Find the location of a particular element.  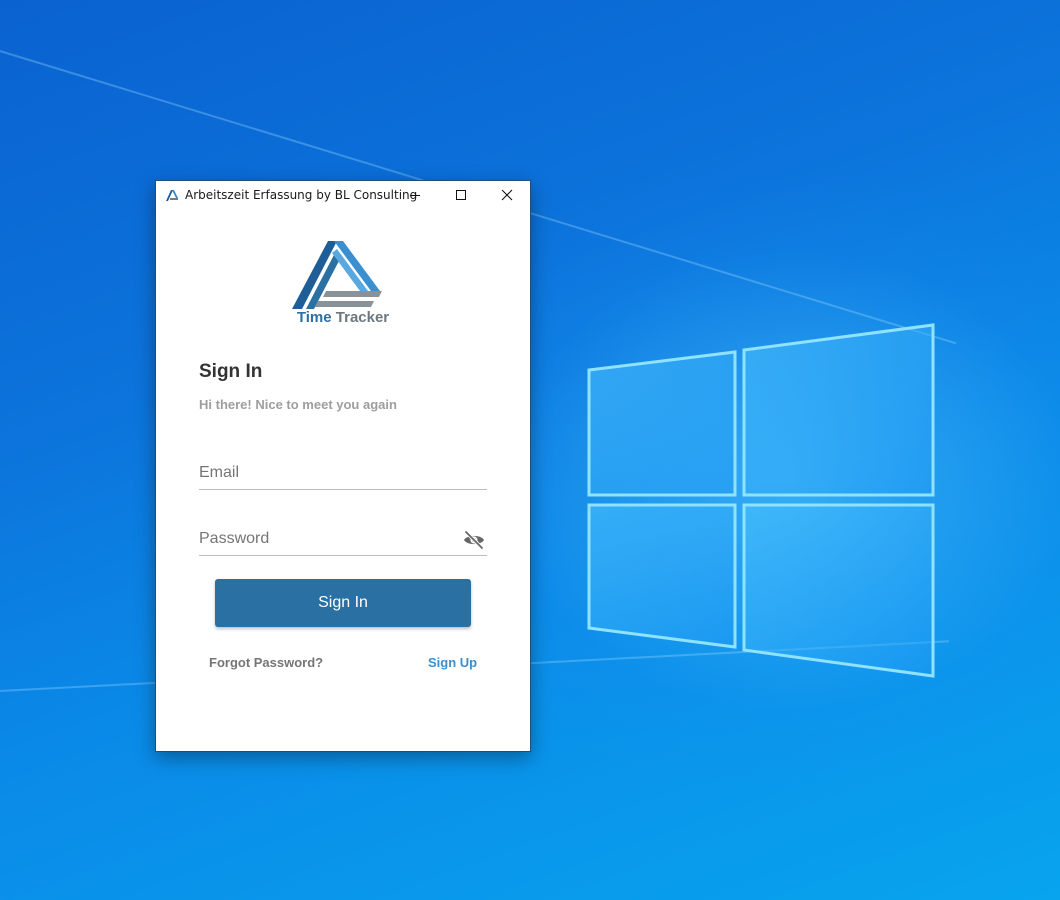

logo-text: Time Tracker is located at coordinates (343, 317).